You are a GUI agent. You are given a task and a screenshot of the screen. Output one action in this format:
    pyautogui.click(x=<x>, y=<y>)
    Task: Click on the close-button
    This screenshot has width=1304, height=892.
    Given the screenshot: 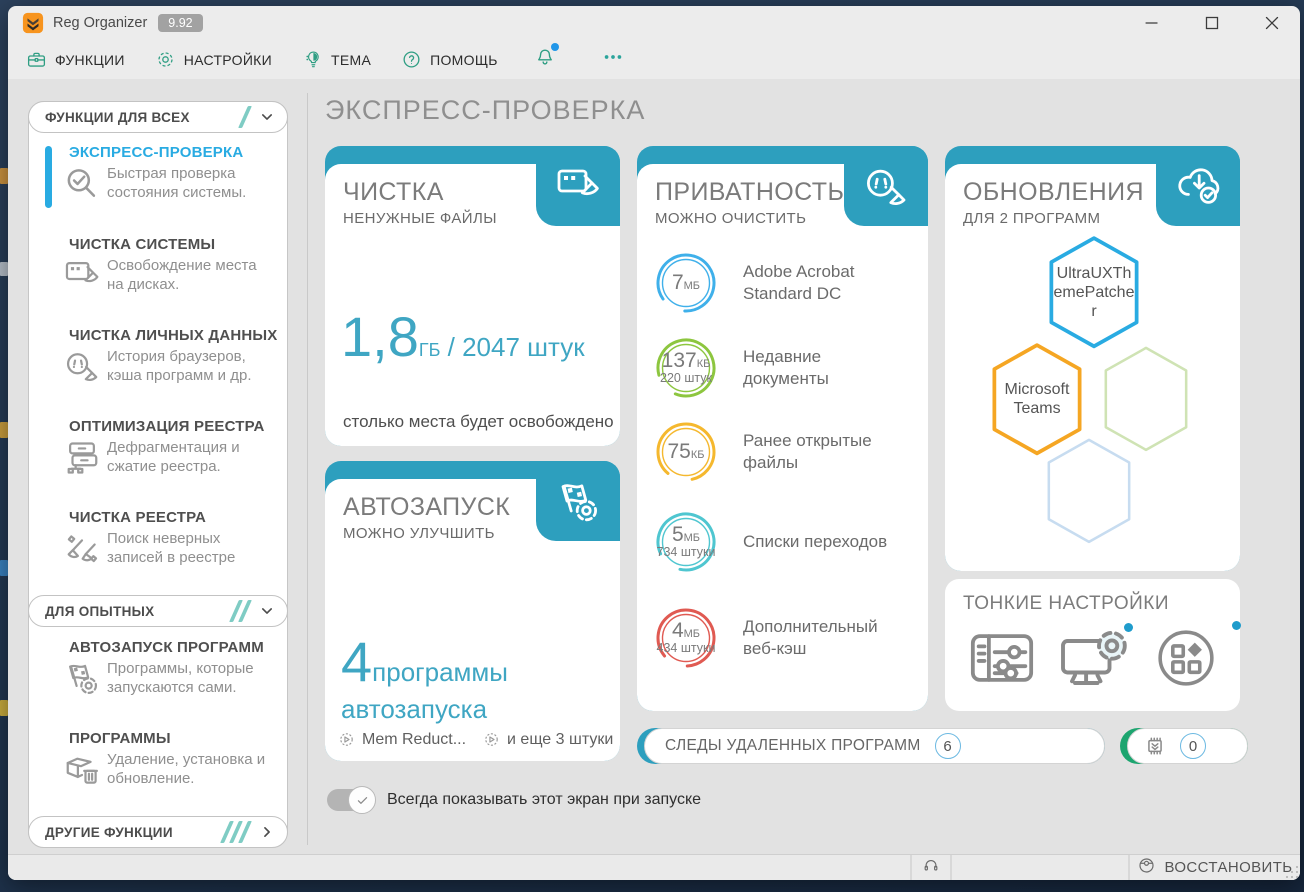 What is the action you would take?
    pyautogui.click(x=1272, y=23)
    